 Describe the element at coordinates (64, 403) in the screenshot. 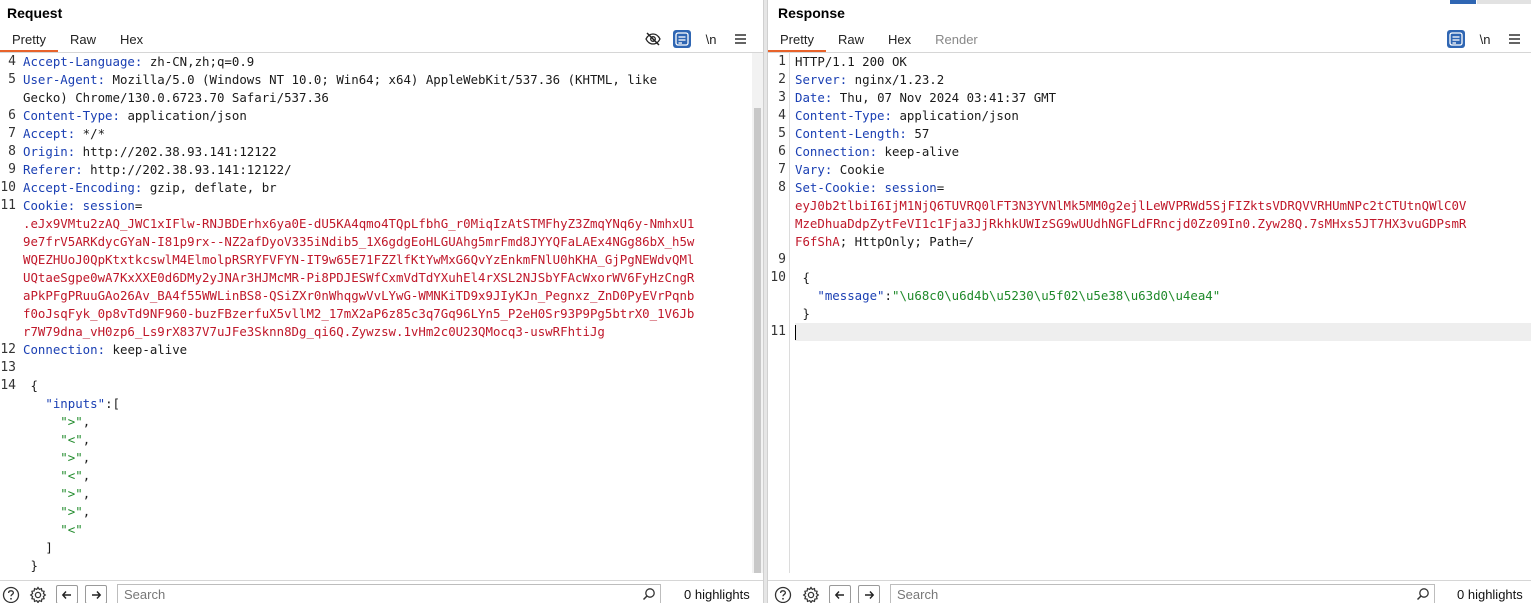

I see `code-token: "inputs"` at that location.